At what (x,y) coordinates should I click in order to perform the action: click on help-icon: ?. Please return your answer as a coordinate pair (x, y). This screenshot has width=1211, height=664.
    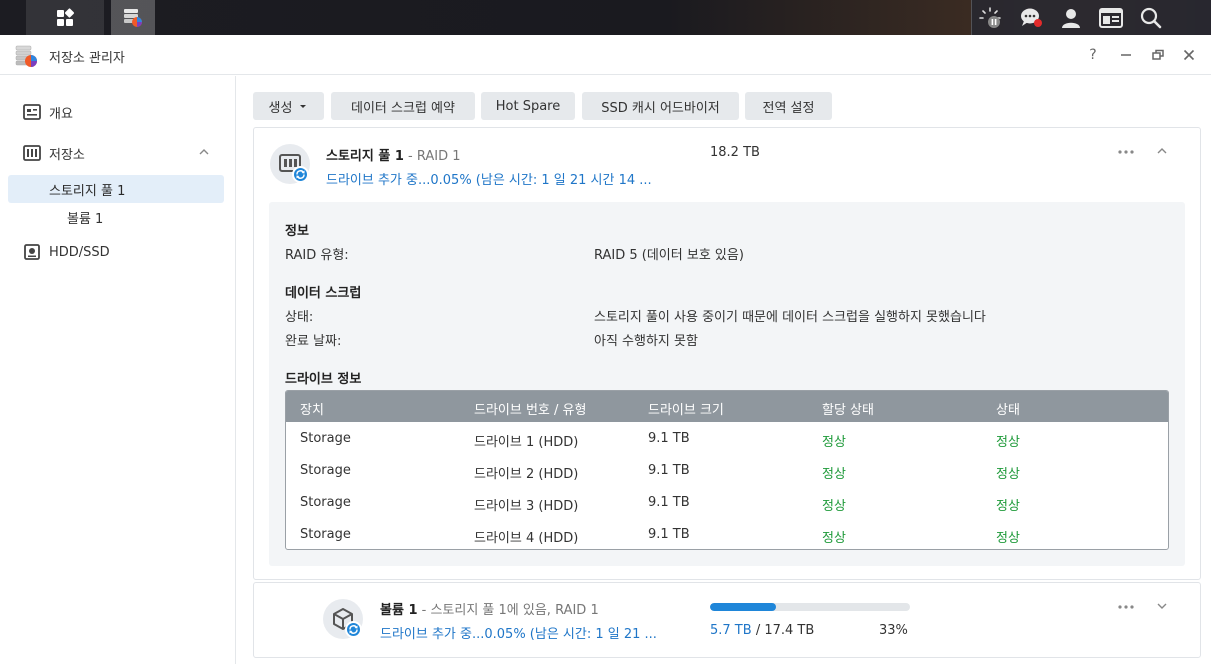
    Looking at the image, I should click on (1093, 55).